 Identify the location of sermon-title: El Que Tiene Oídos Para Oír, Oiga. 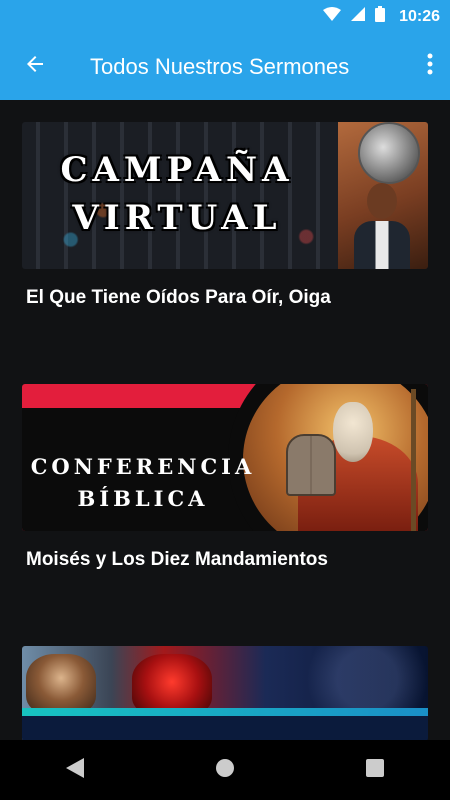
(227, 298).